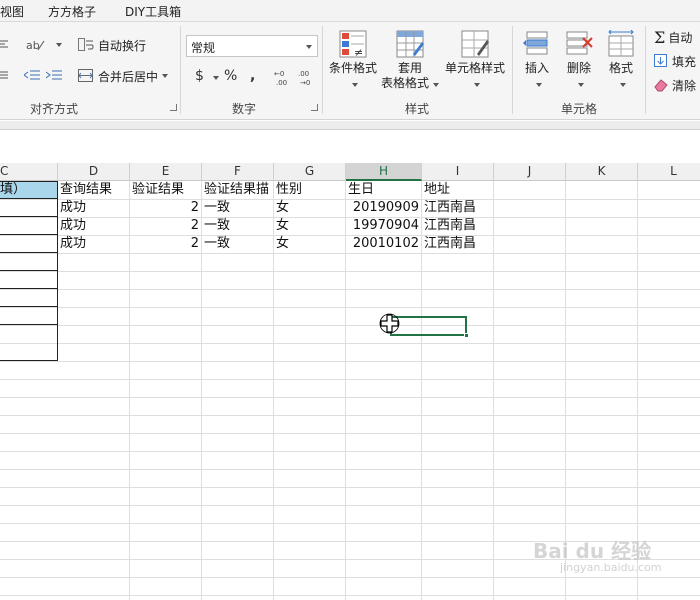 This screenshot has width=700, height=600. Describe the element at coordinates (29, 190) in the screenshot. I see `cell-c1: 填）` at that location.